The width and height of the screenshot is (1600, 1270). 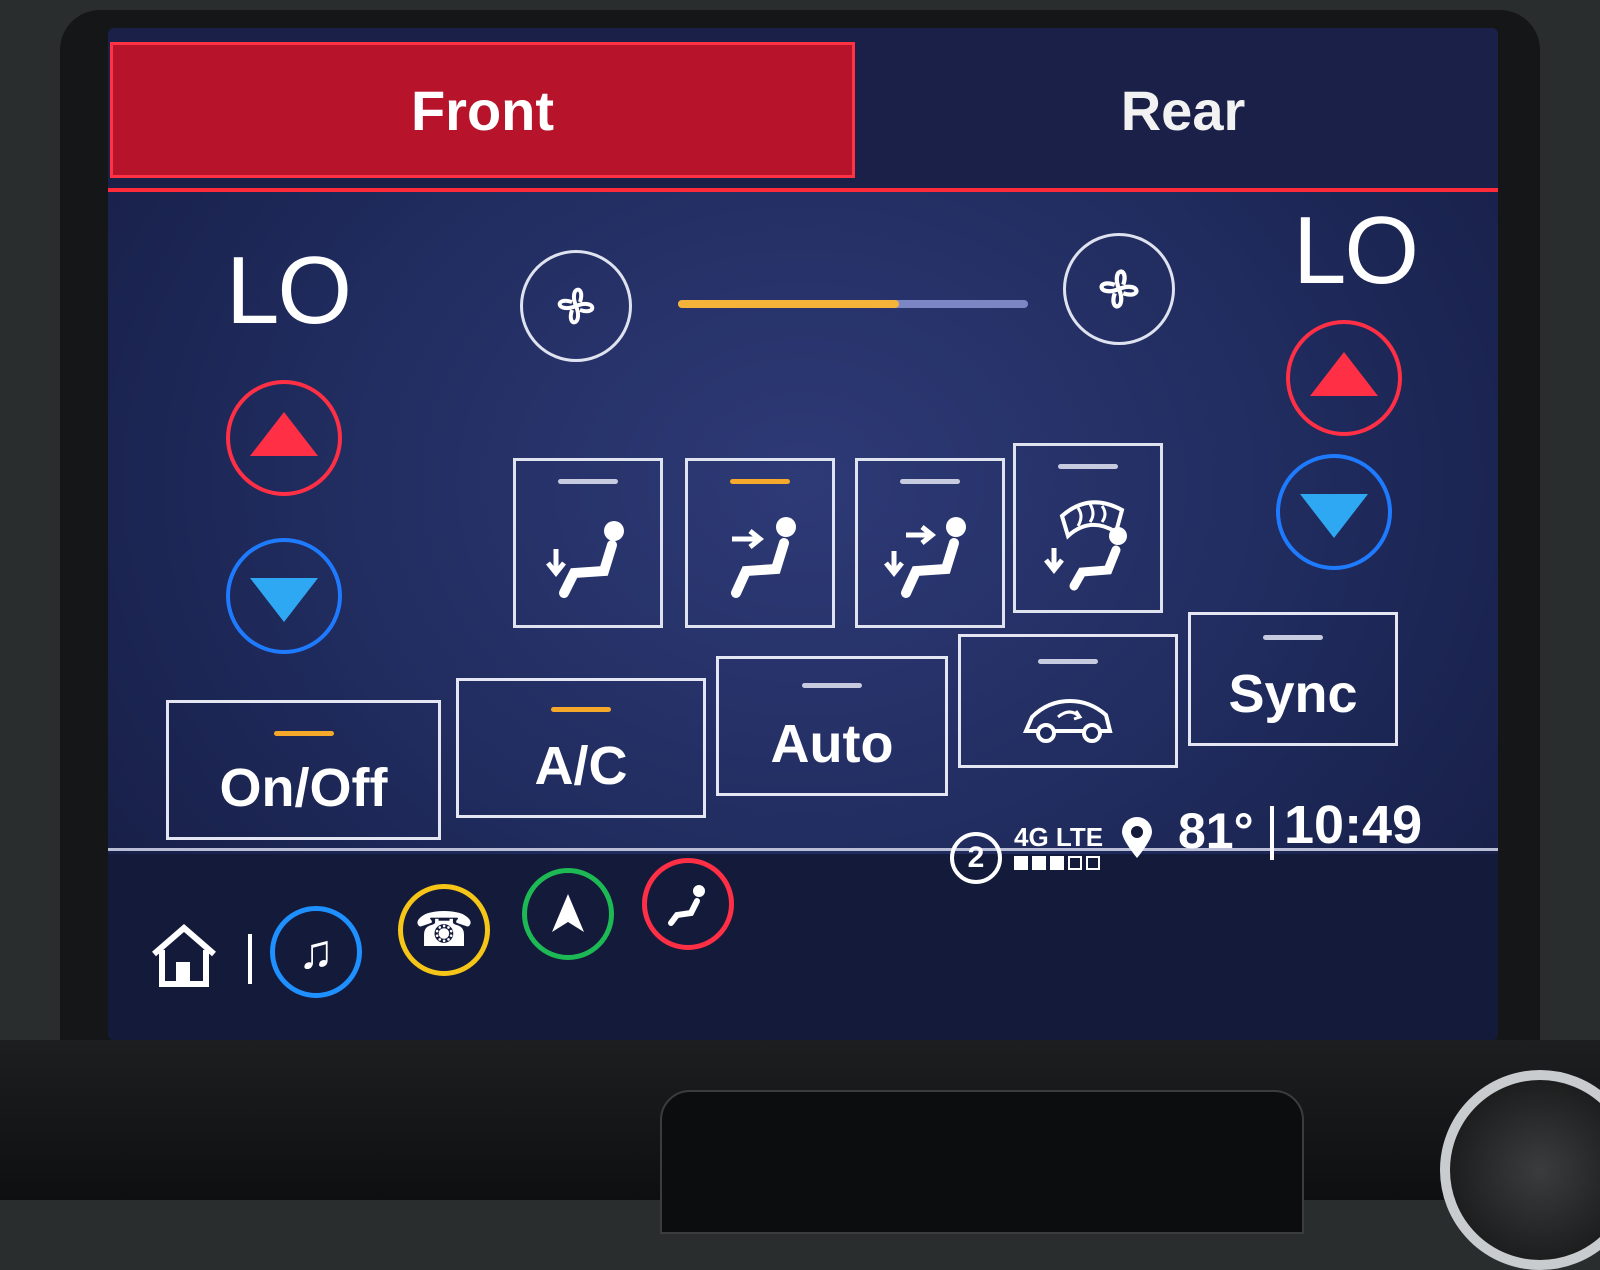 What do you see at coordinates (1059, 837) in the screenshot?
I see `network-label: 4G LTE` at bounding box center [1059, 837].